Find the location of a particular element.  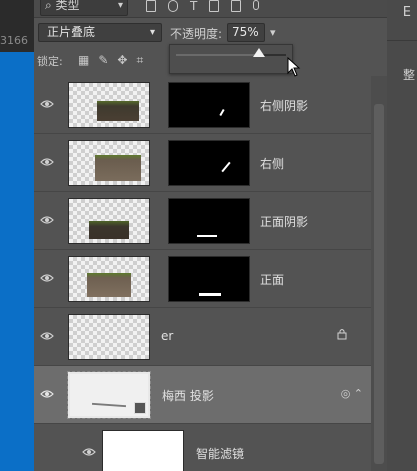

smart-filter-toggle-icon: ◎ ⌃ is located at coordinates (352, 393).